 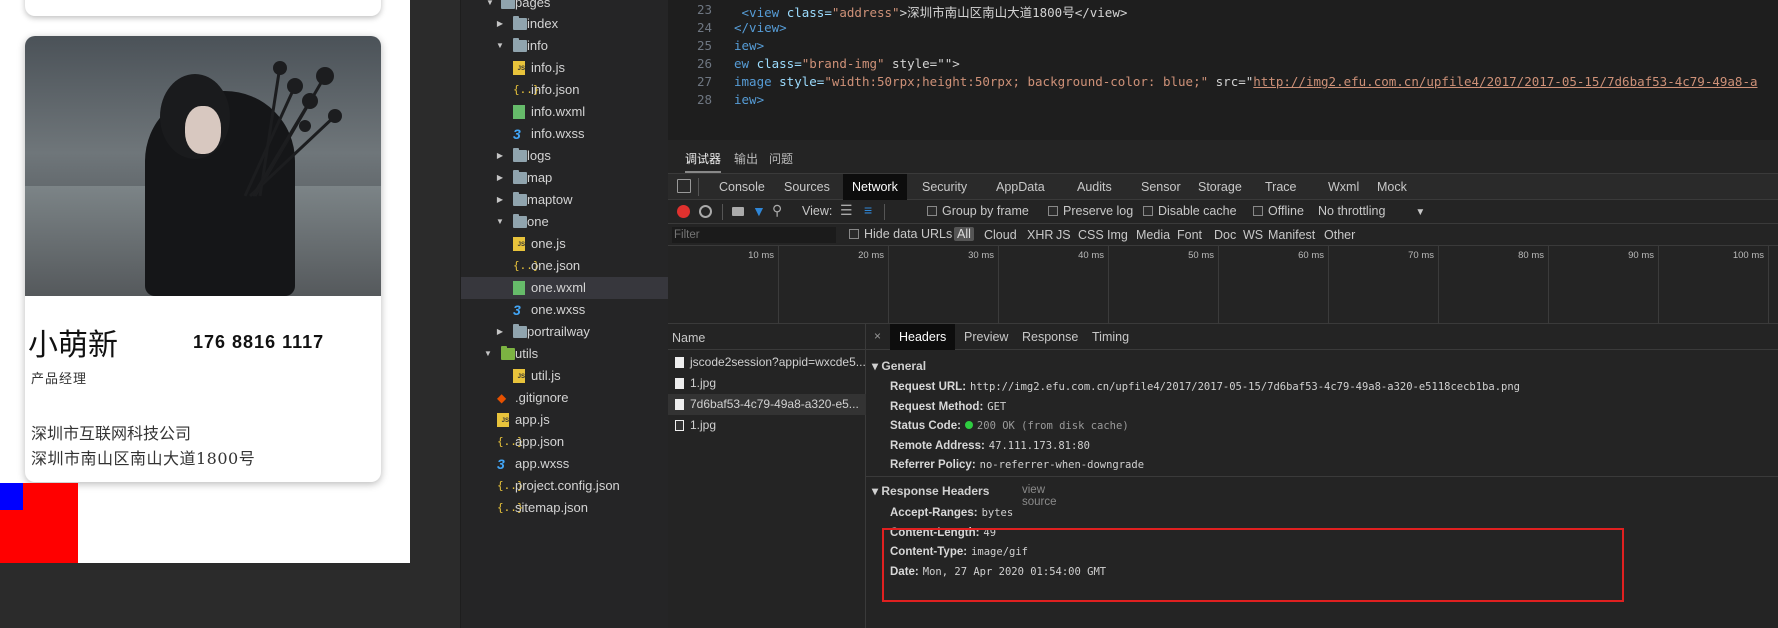 I want to click on file-tree-item: one.wxml, so click(x=565, y=288).